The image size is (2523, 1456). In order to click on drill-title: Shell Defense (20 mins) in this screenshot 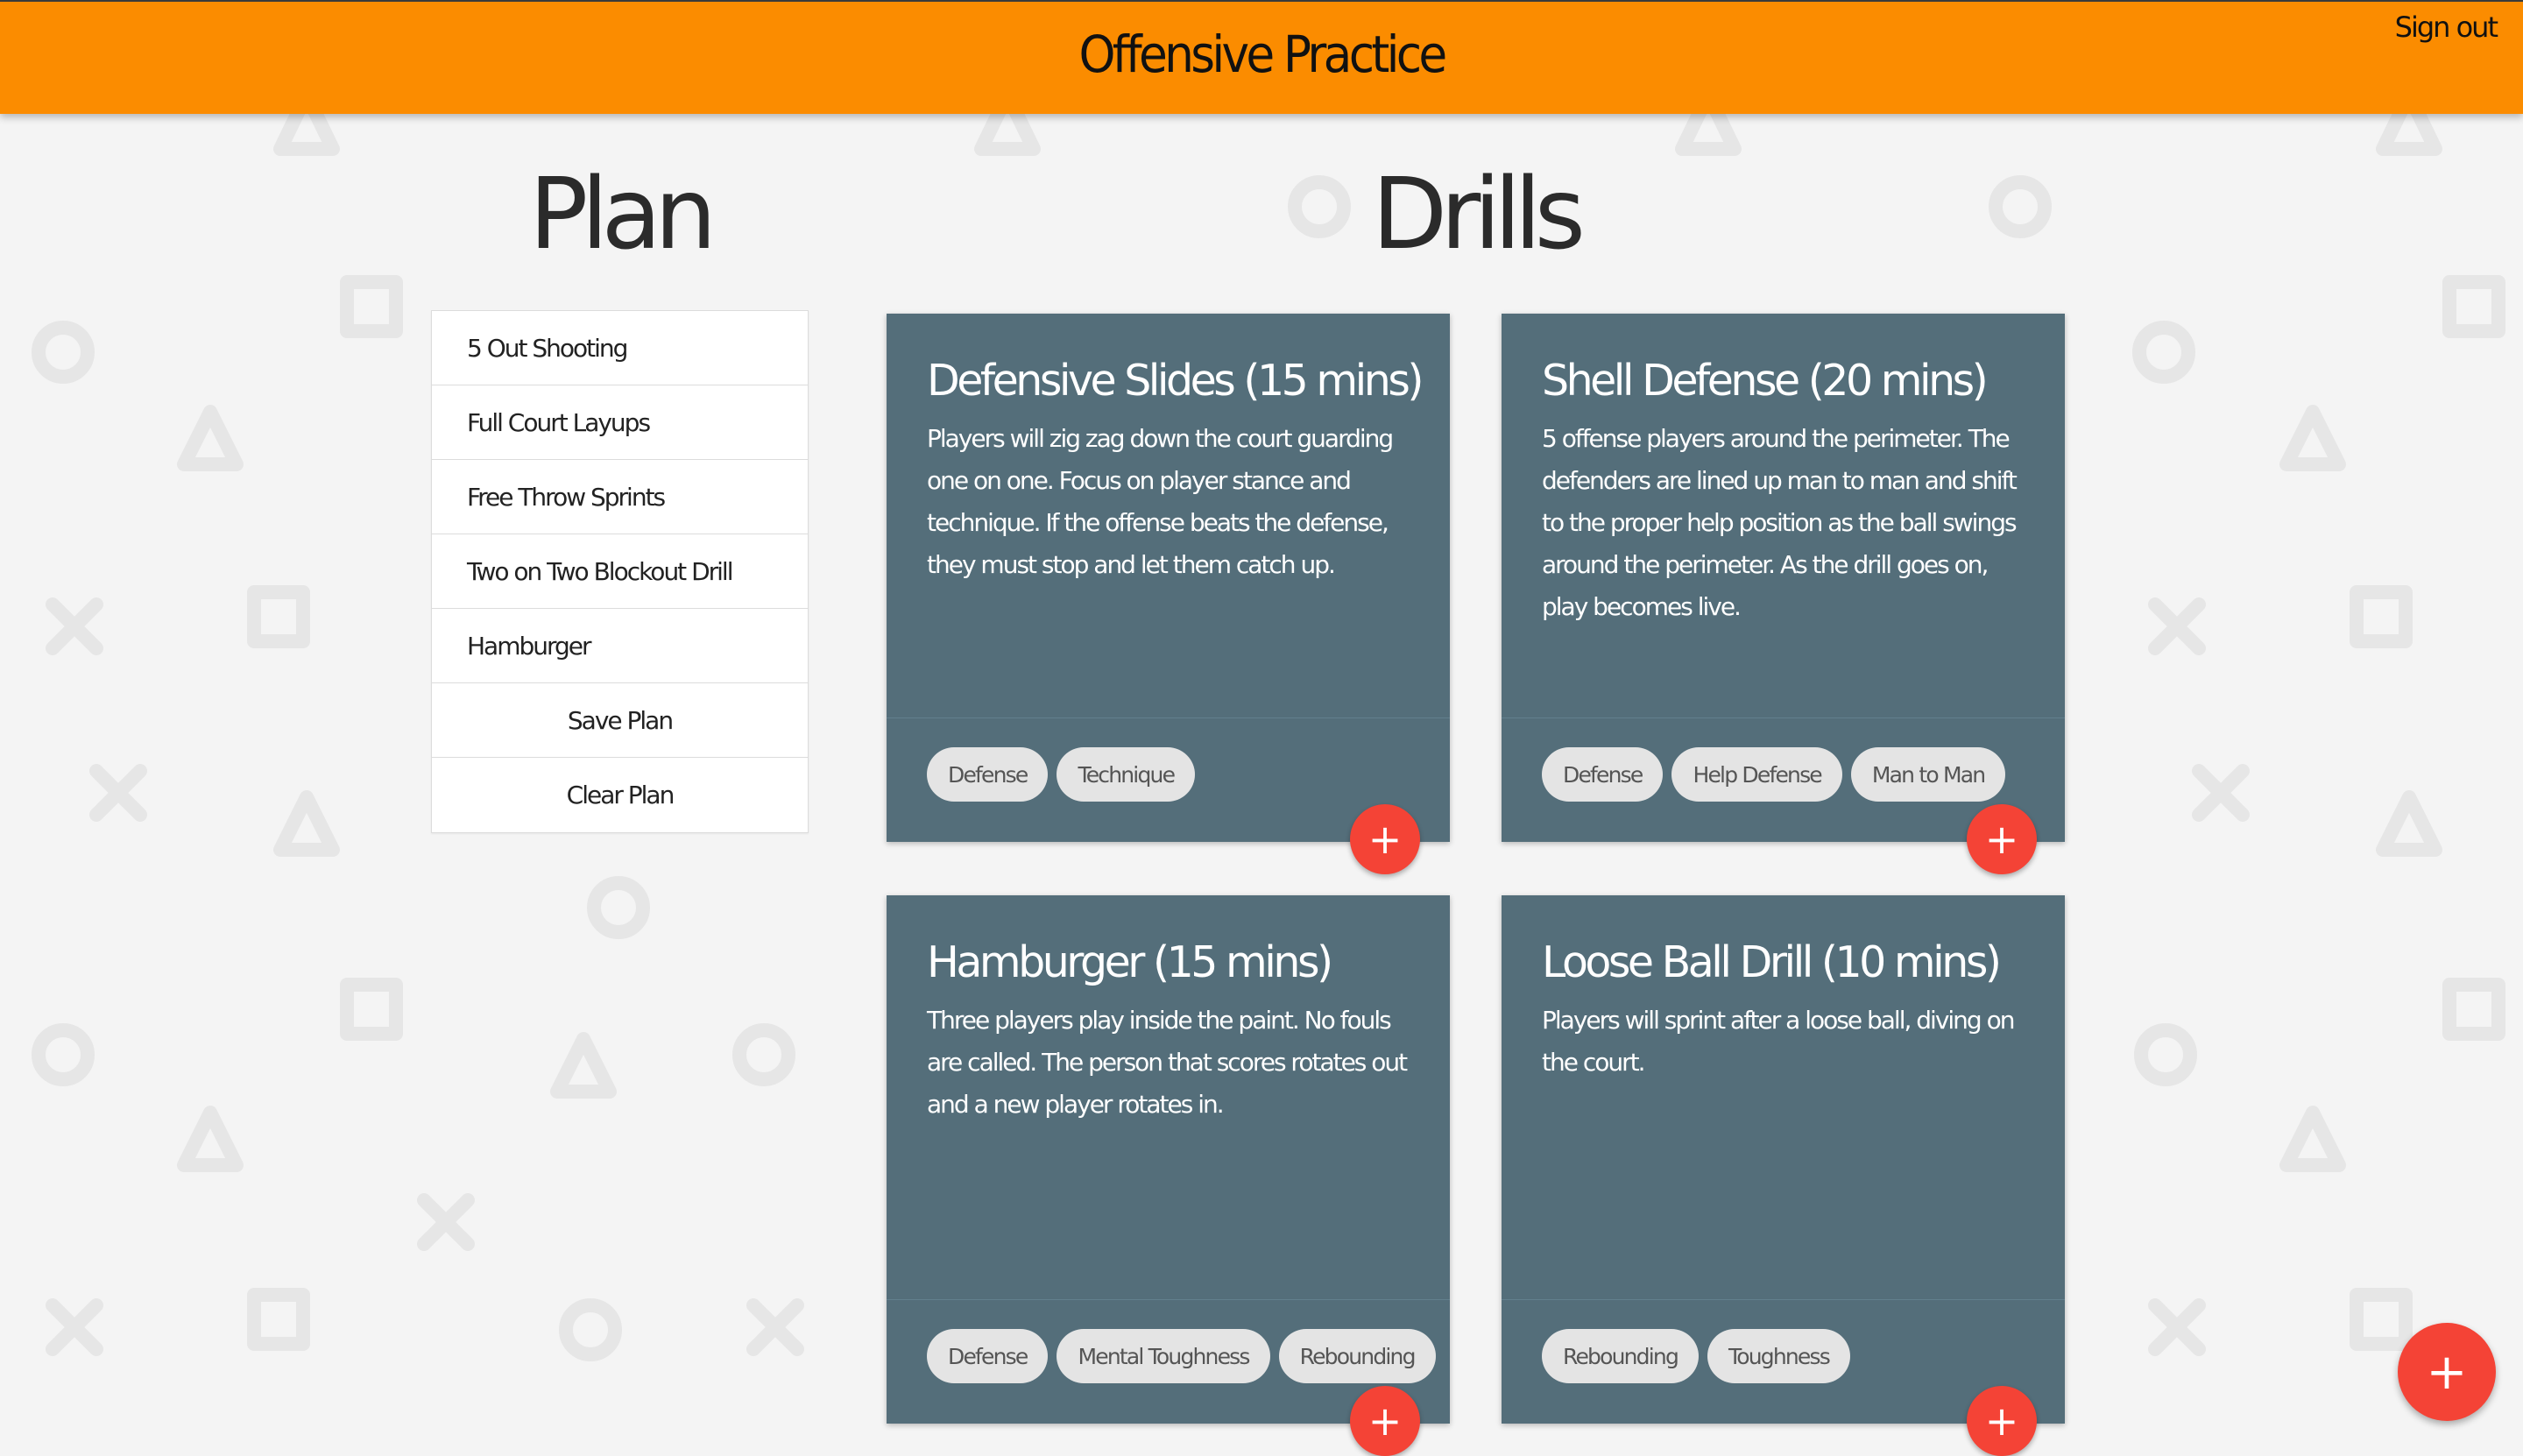, I will do `click(1765, 381)`.